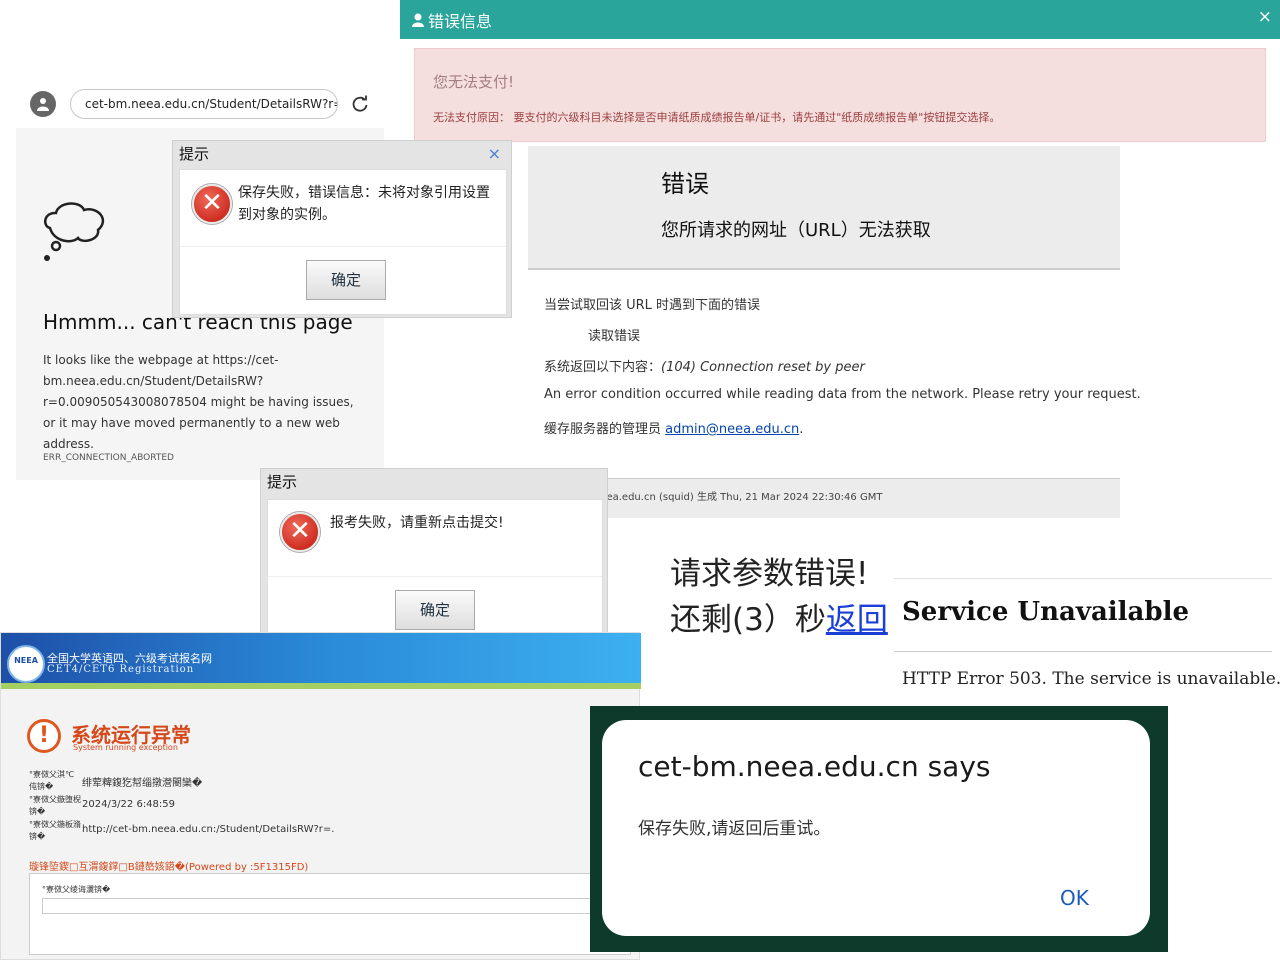  What do you see at coordinates (614, 336) in the screenshot?
I see `proxy-error-type: 读取错误` at bounding box center [614, 336].